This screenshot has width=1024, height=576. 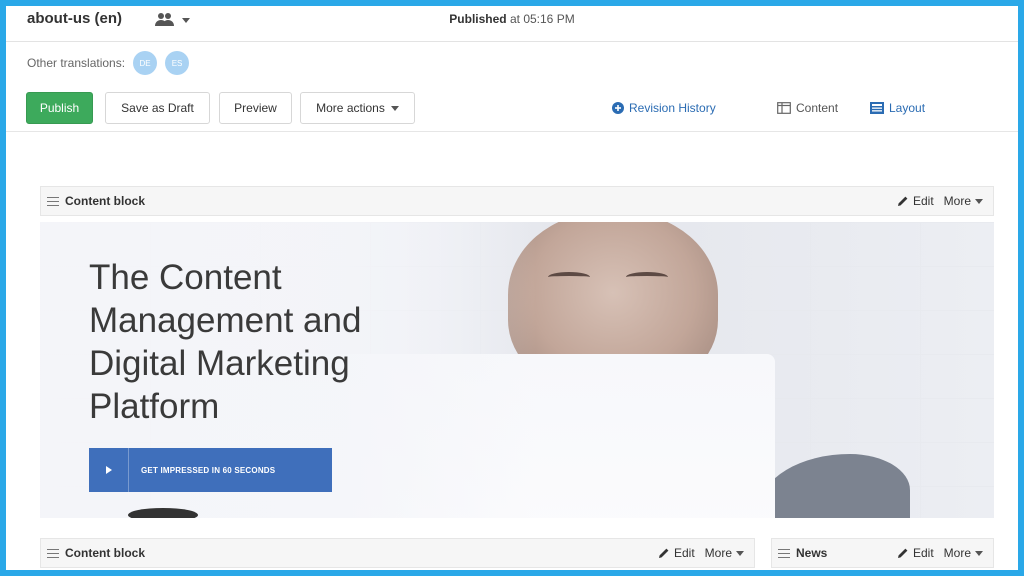 I want to click on content-view-label: Content, so click(x=817, y=108).